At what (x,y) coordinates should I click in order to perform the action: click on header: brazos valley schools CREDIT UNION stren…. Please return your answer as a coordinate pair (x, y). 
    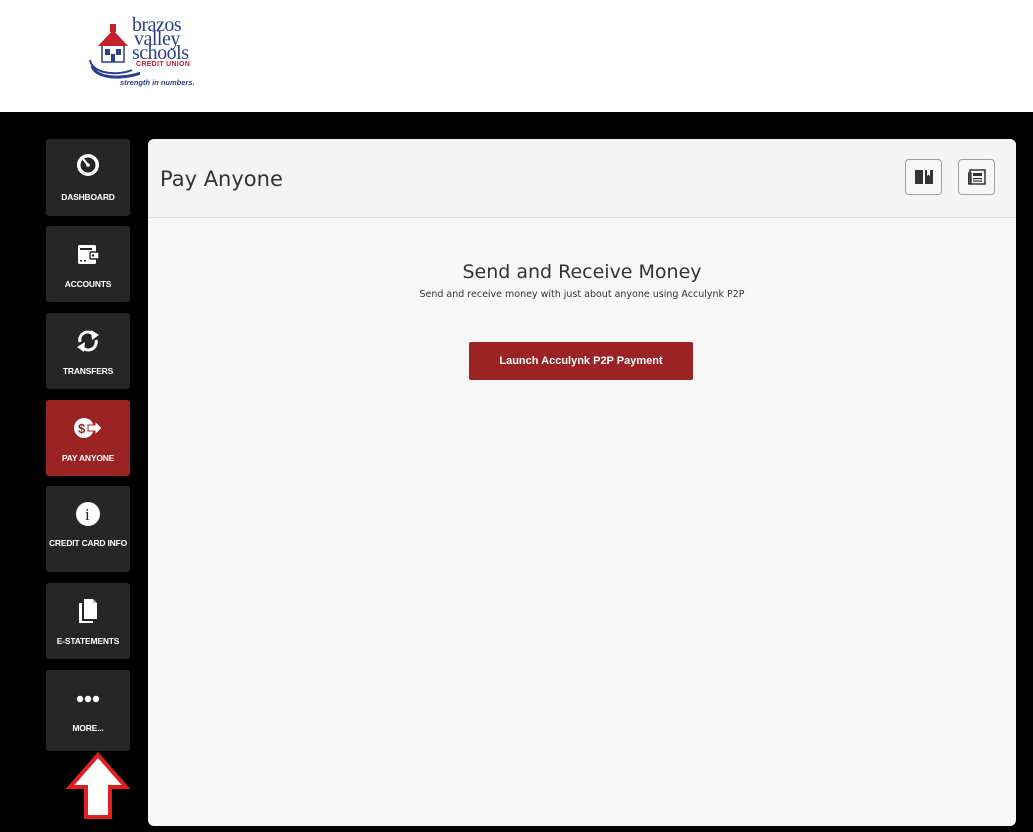
    Looking at the image, I should click on (516, 56).